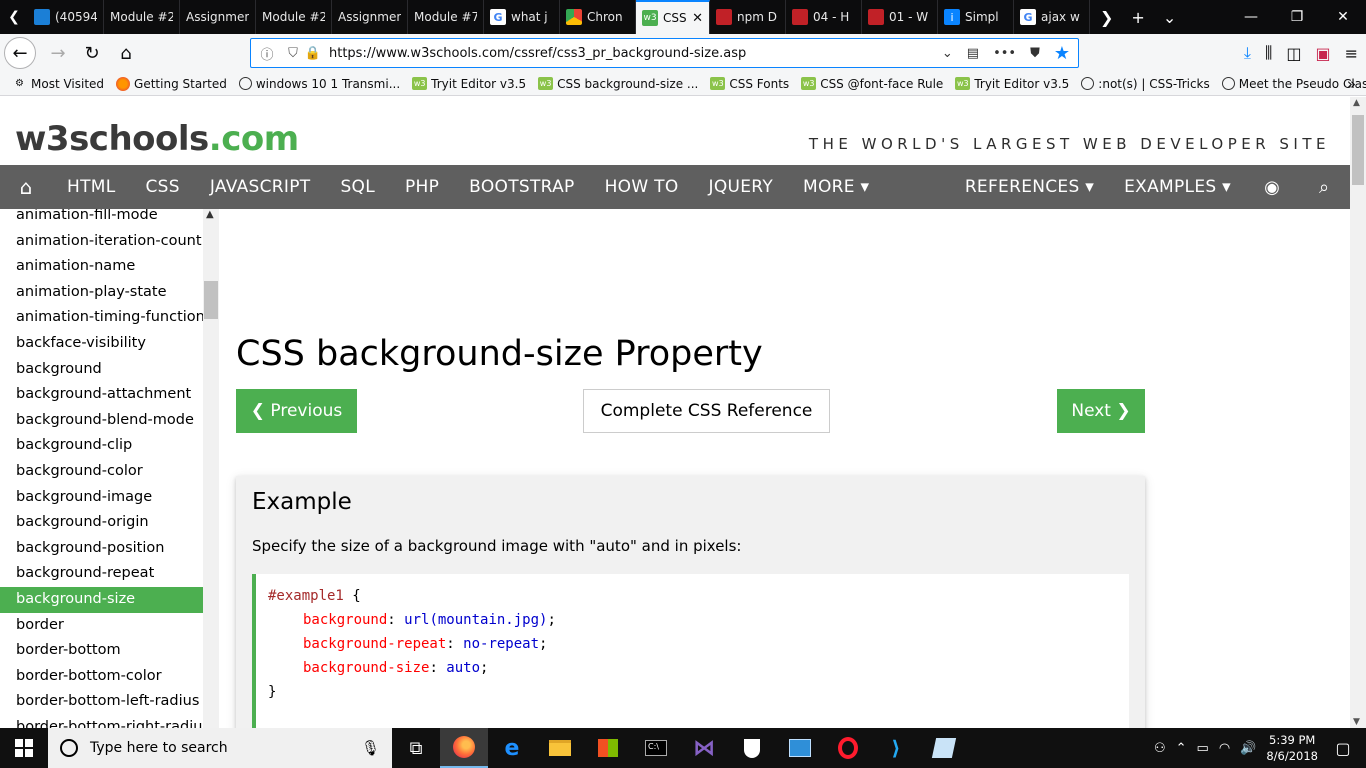  Describe the element at coordinates (58, 84) in the screenshot. I see `bookmark-item: ⚙ Most Visited` at that location.